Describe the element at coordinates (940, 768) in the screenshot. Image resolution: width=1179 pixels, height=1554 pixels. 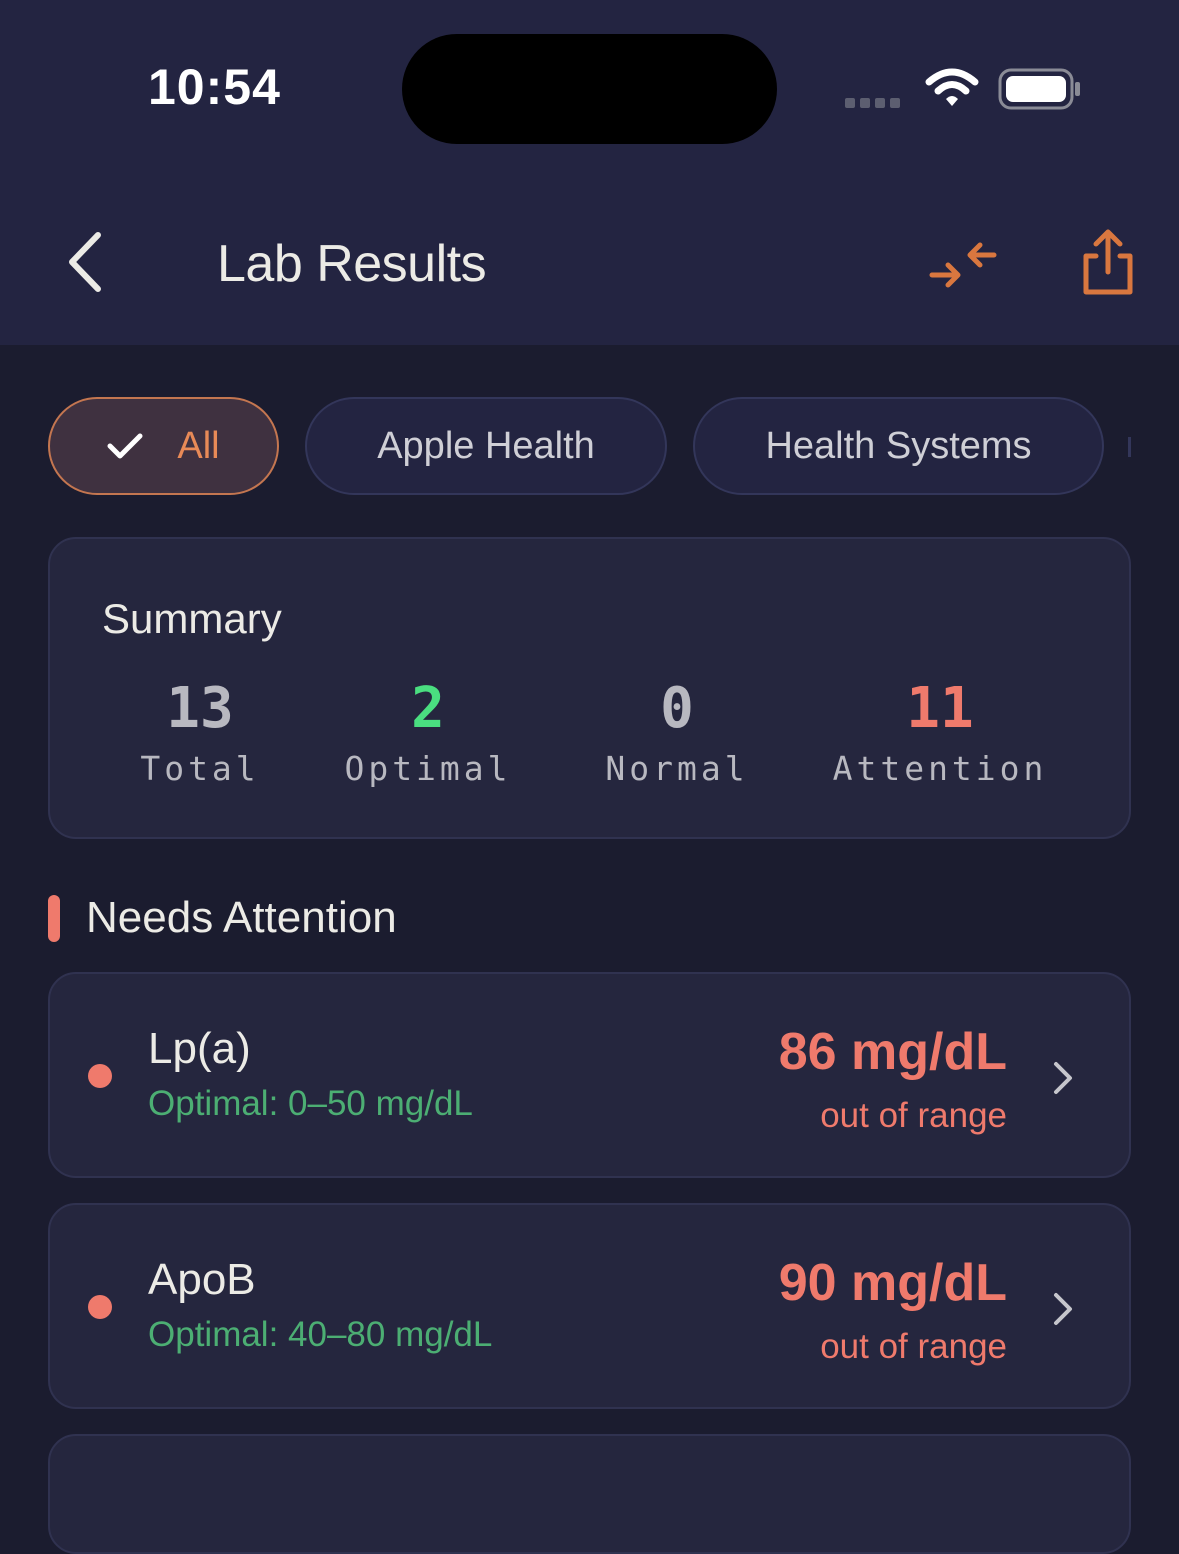
I see `stat-label: Attention` at that location.